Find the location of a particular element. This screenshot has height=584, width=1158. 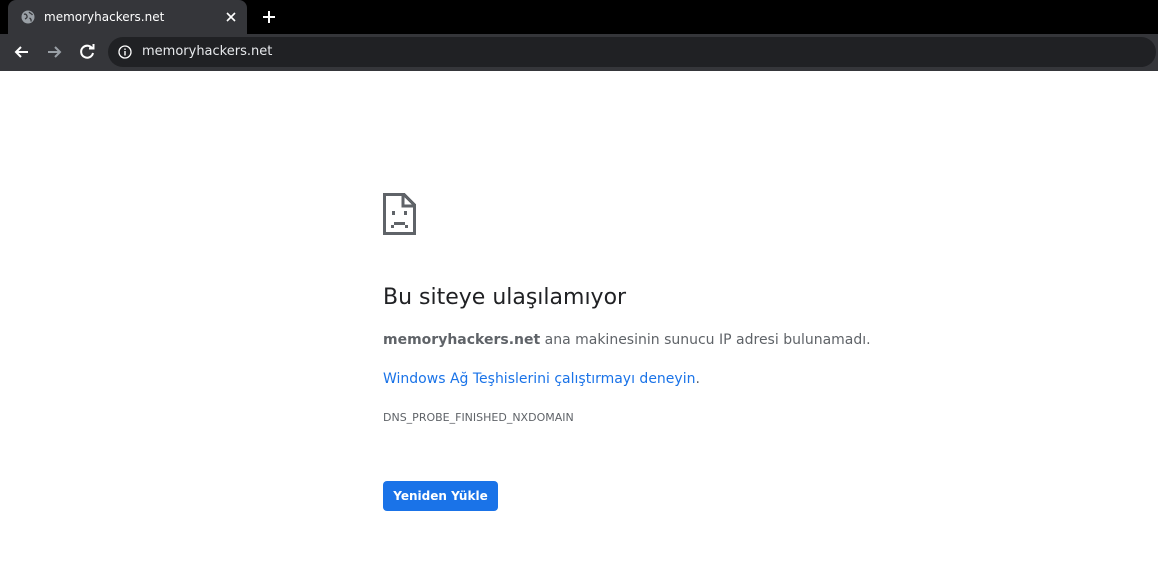

info-icon is located at coordinates (125, 52).